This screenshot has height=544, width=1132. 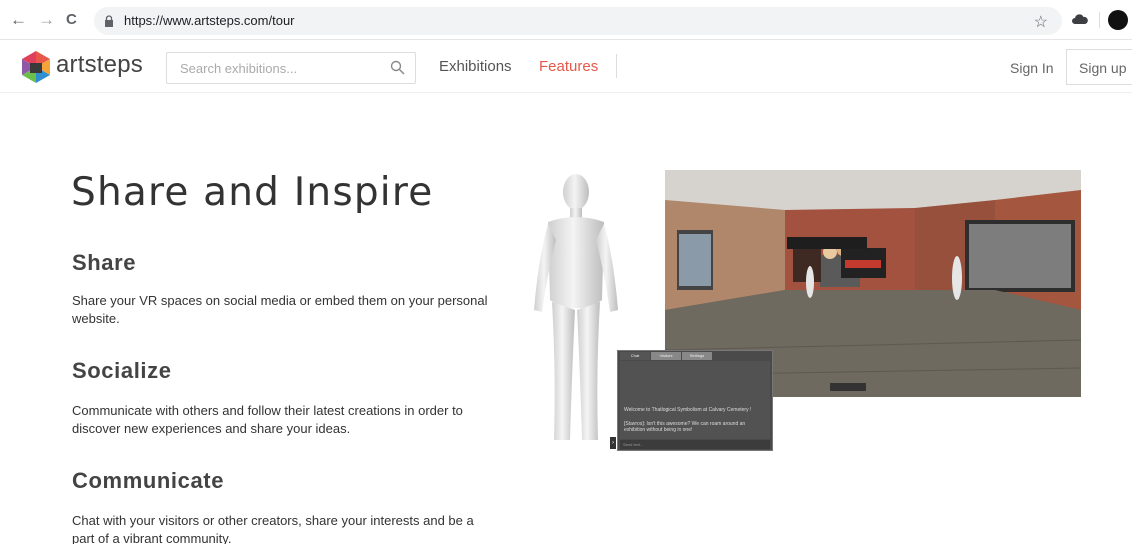 I want to click on sign-in-link: Sign In, so click(x=1032, y=68).